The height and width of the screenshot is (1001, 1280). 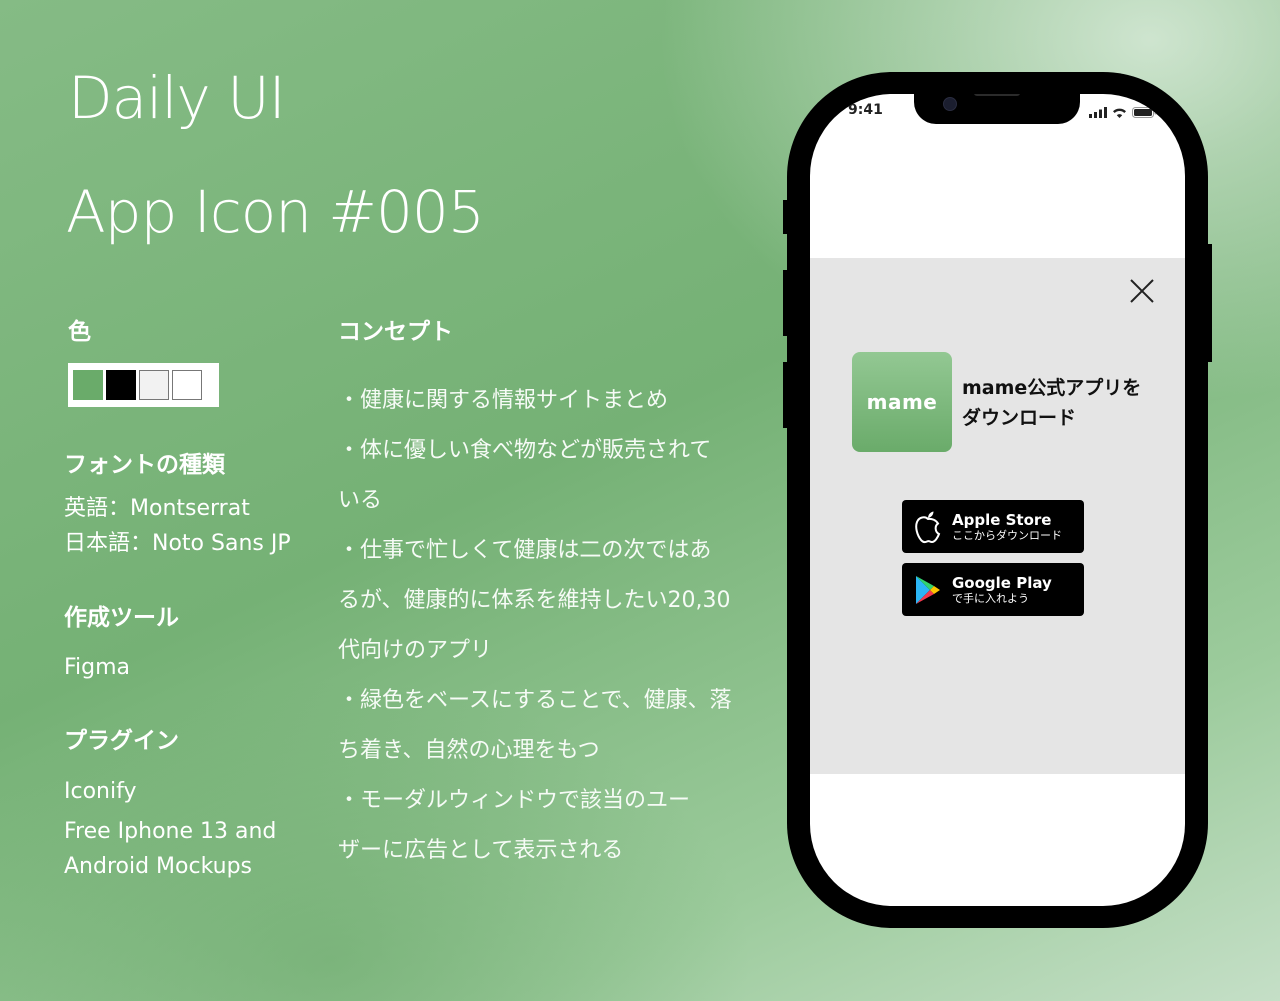 I want to click on tool-value: Figma, so click(x=97, y=667).